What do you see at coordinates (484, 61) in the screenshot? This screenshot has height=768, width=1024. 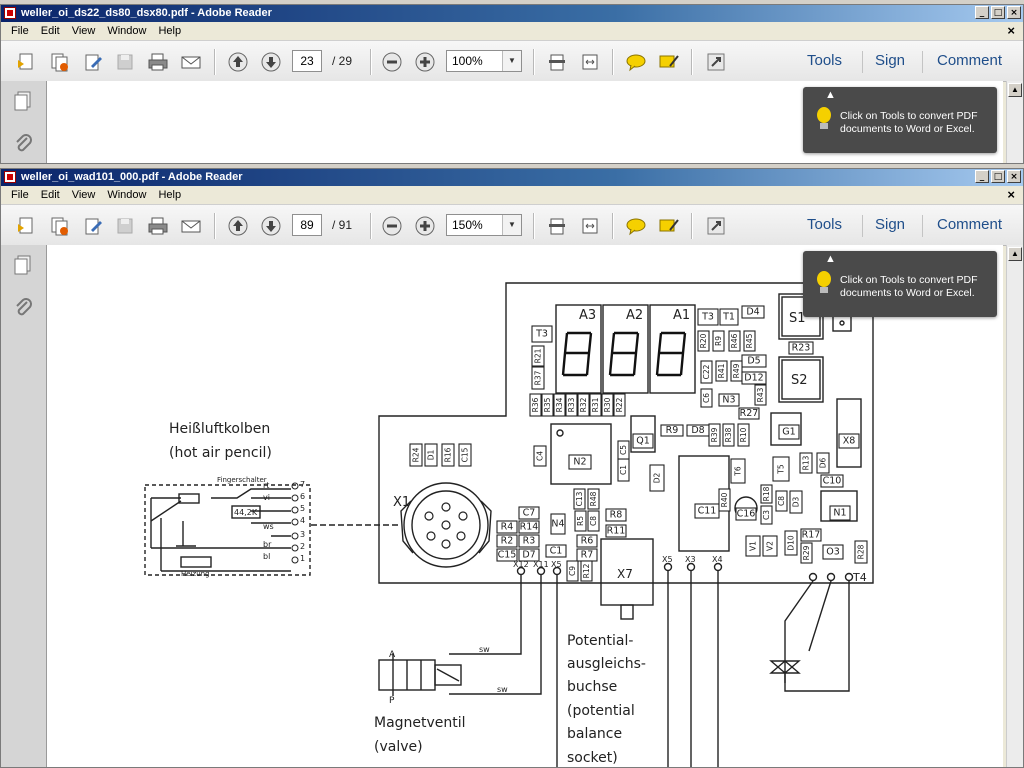 I see `zoom-select: 100% ▼` at bounding box center [484, 61].